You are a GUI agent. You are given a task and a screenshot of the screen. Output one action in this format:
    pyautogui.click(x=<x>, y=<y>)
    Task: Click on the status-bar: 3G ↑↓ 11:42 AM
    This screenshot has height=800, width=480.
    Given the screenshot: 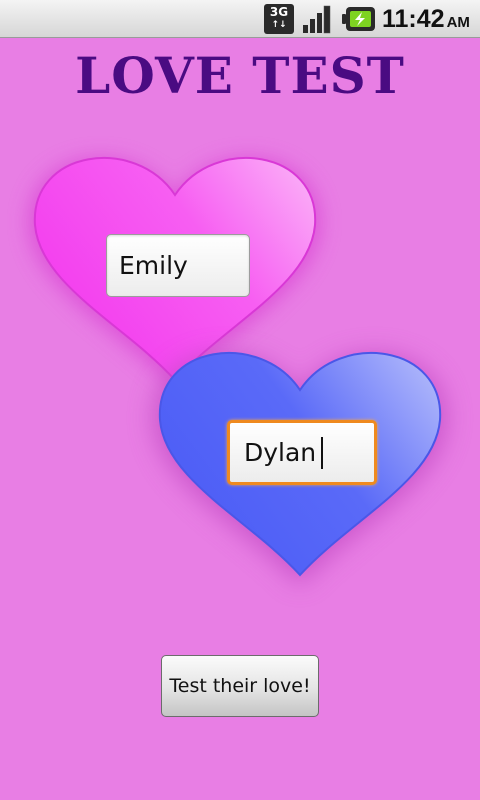 What is the action you would take?
    pyautogui.click(x=240, y=19)
    